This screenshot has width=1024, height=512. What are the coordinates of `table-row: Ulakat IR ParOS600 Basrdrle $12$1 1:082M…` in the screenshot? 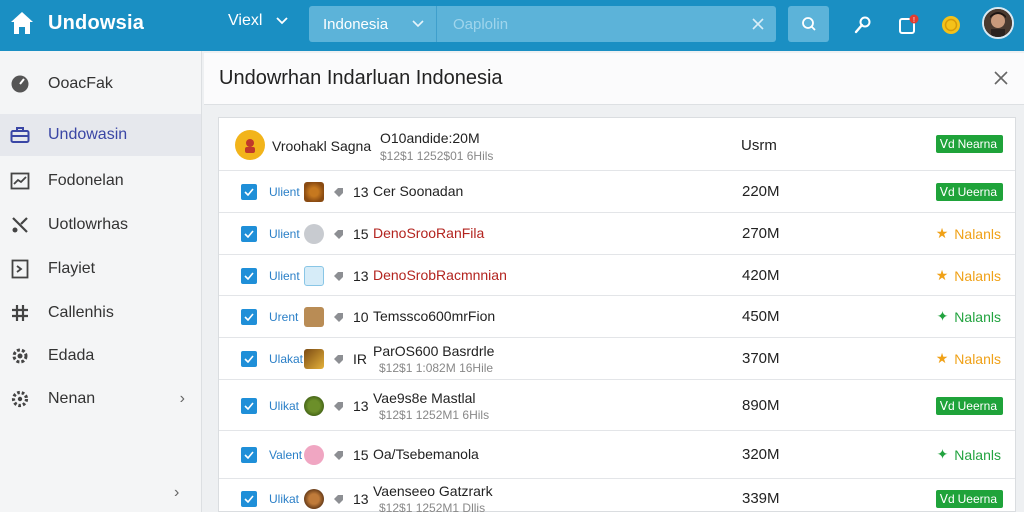 It's located at (617, 359).